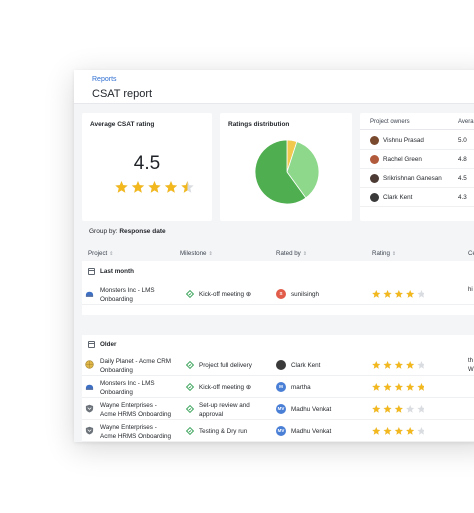  Describe the element at coordinates (374, 140) in the screenshot. I see `owner-avatar` at that location.